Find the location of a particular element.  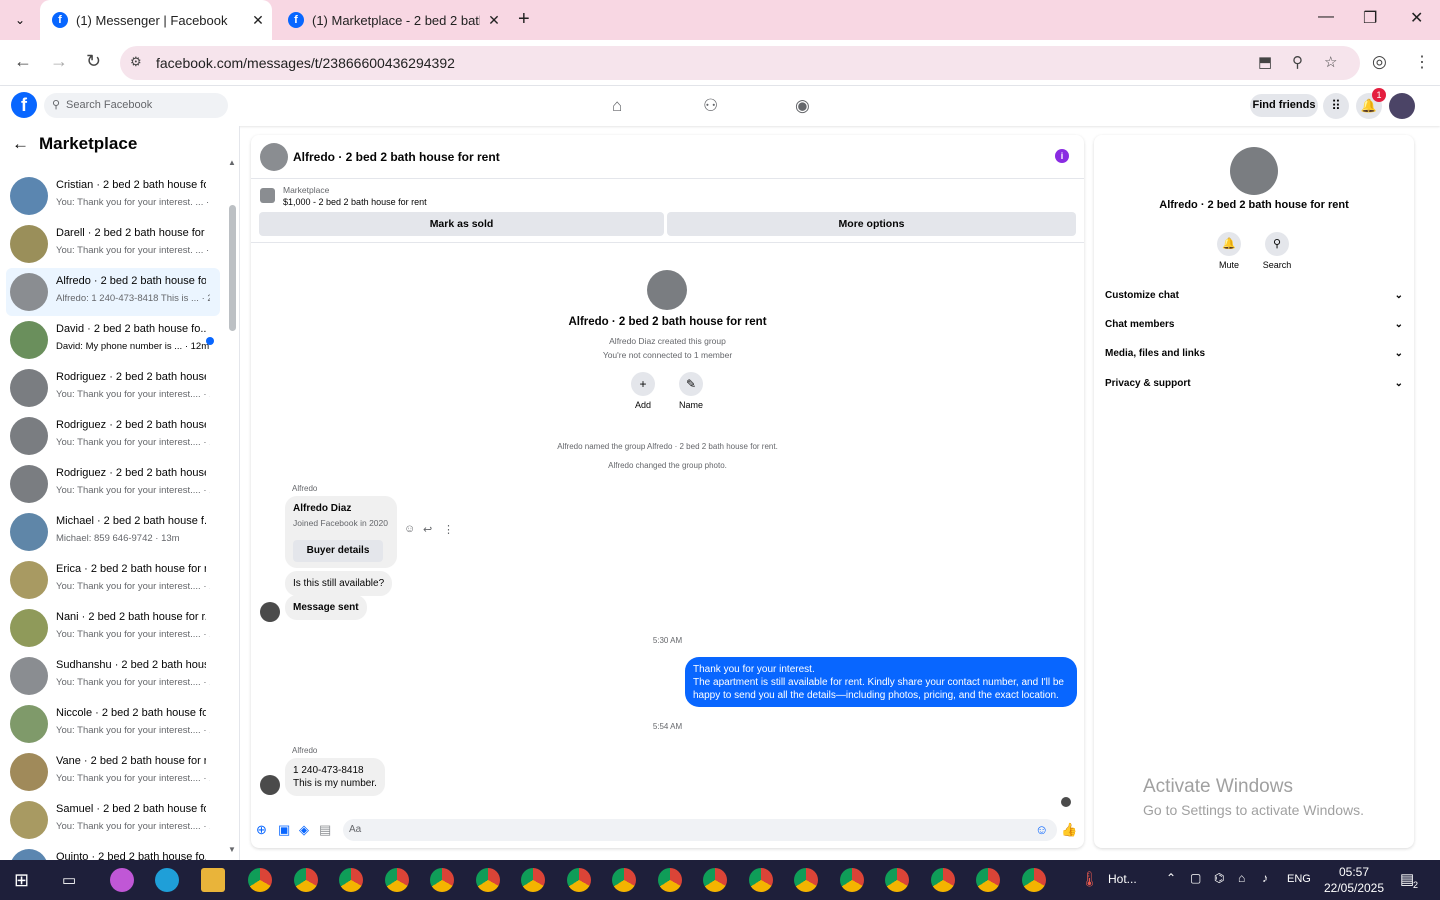

chat-avatar is located at coordinates (274, 157).